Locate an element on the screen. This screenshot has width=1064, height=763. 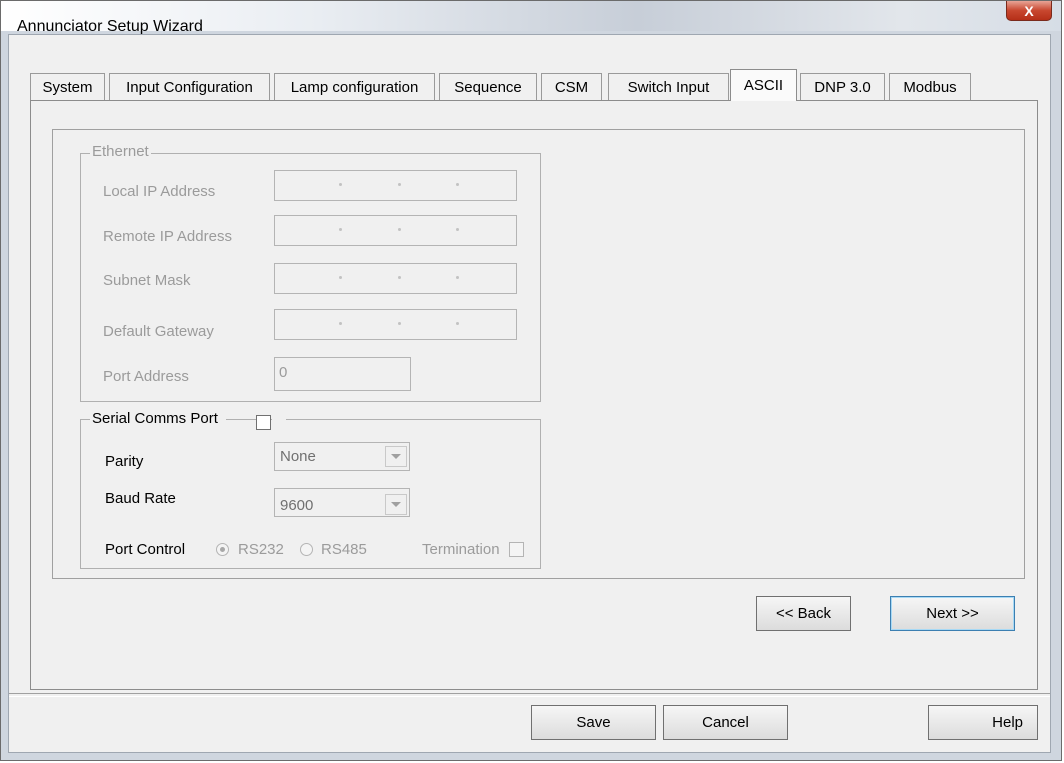
close-button: X is located at coordinates (1029, 11).